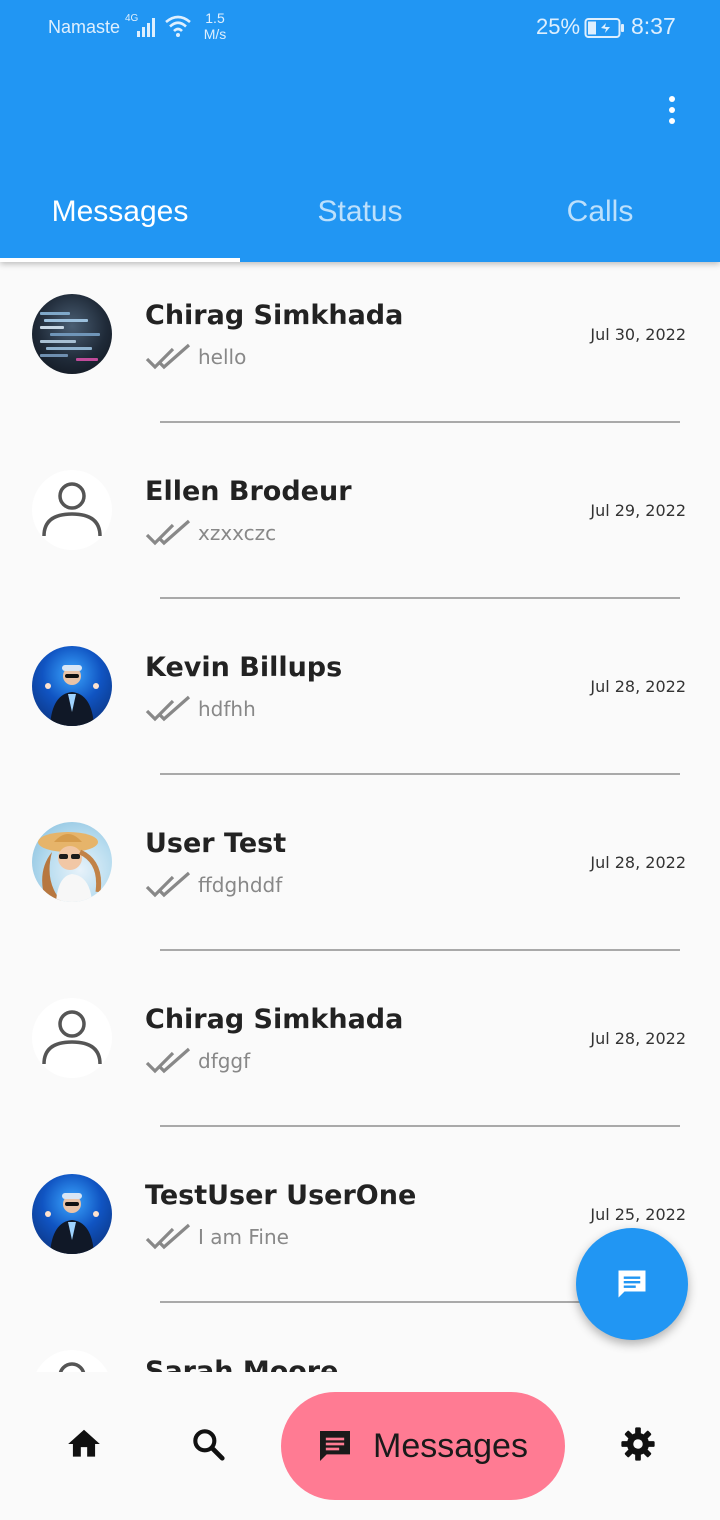  What do you see at coordinates (215, 26) in the screenshot?
I see `network-speed: 1.5 M/s` at bounding box center [215, 26].